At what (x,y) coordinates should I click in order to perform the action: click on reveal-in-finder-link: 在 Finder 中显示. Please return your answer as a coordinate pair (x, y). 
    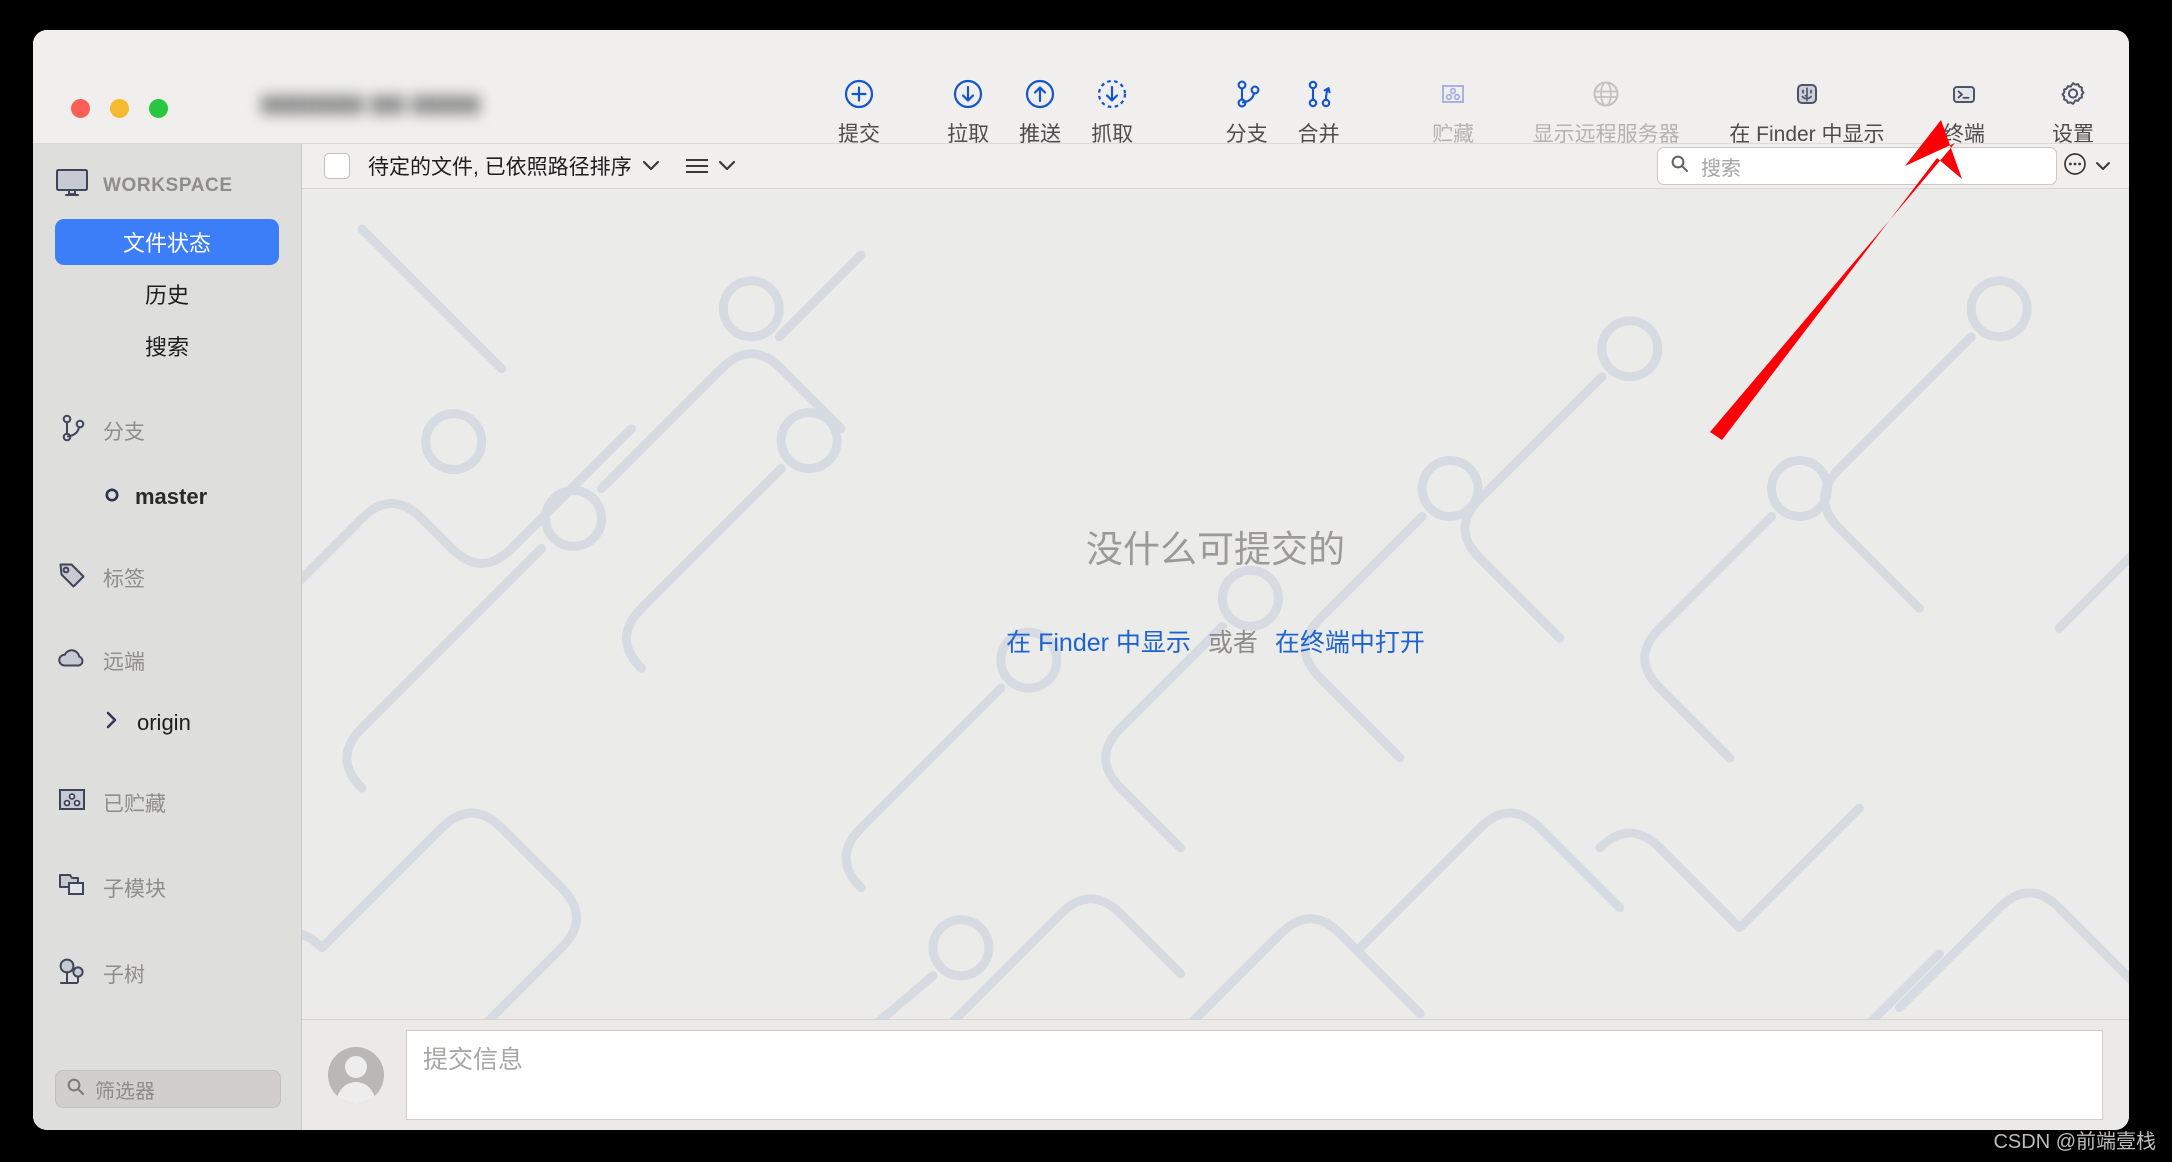
    Looking at the image, I should click on (1098, 643).